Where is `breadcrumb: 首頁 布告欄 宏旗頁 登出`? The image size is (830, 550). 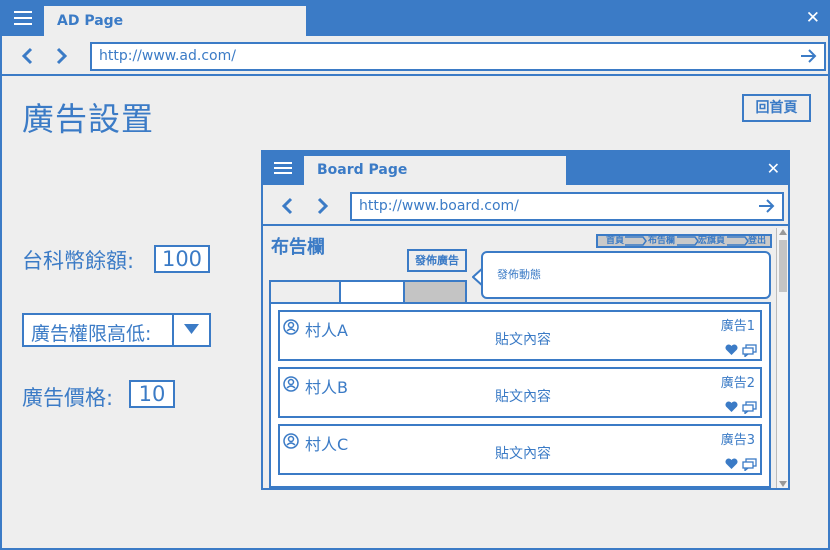
breadcrumb: 首頁 布告欄 宏旗頁 登出 is located at coordinates (684, 241).